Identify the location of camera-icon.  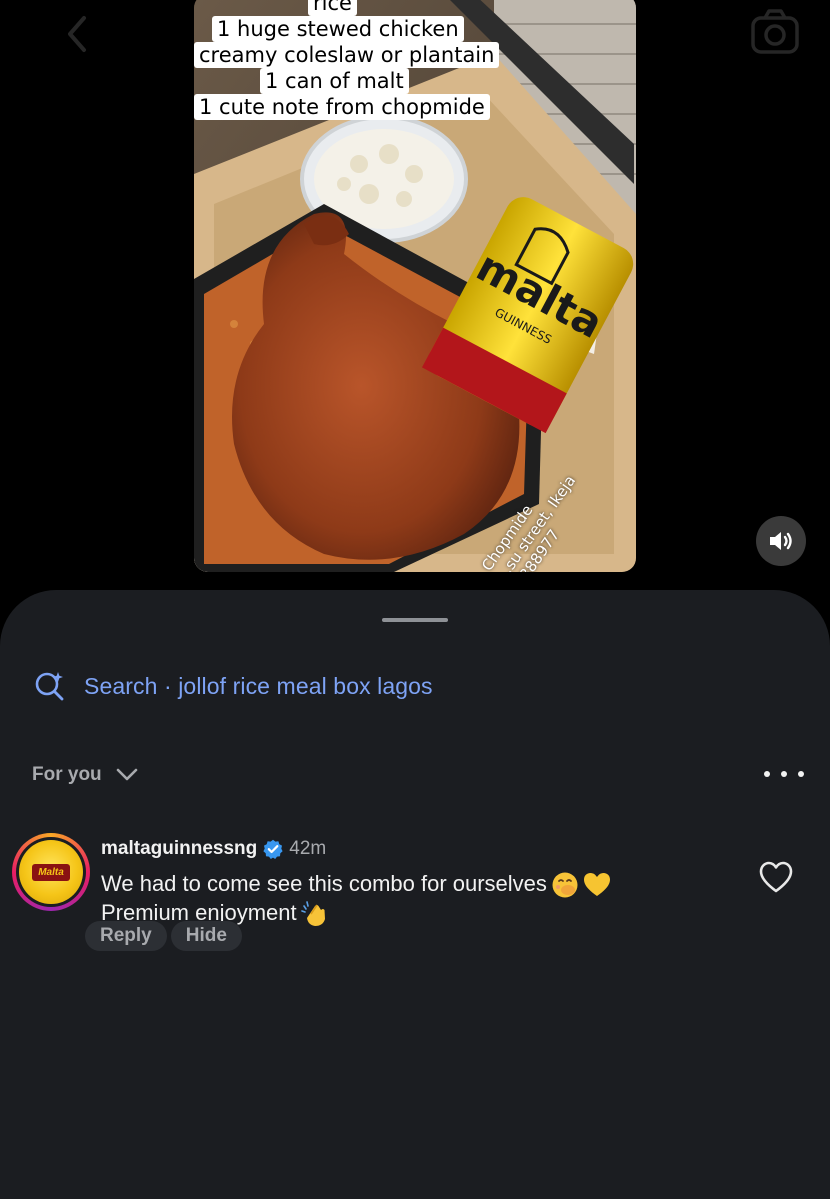
(775, 32).